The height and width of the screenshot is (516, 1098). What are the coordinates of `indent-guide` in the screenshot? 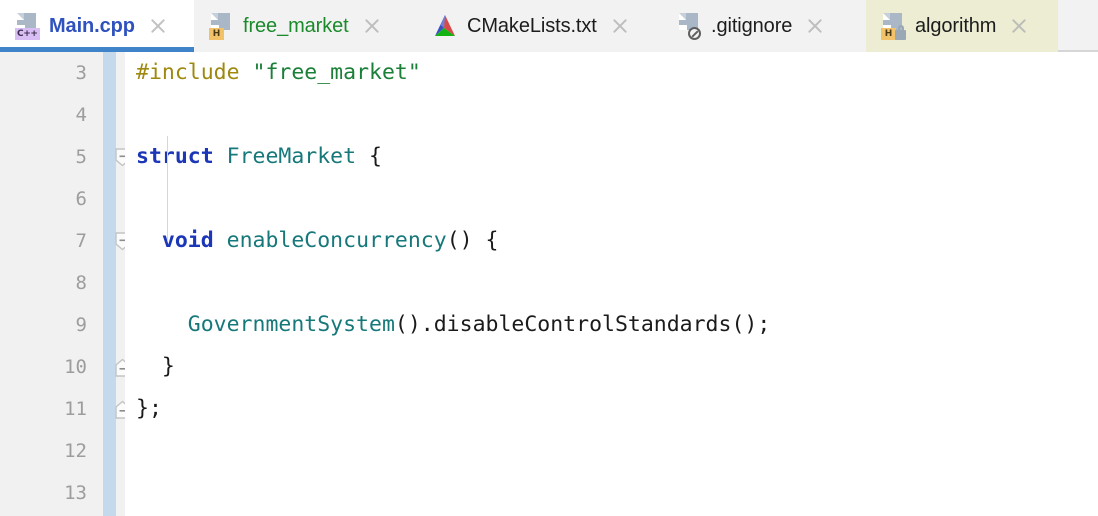 It's located at (167, 188).